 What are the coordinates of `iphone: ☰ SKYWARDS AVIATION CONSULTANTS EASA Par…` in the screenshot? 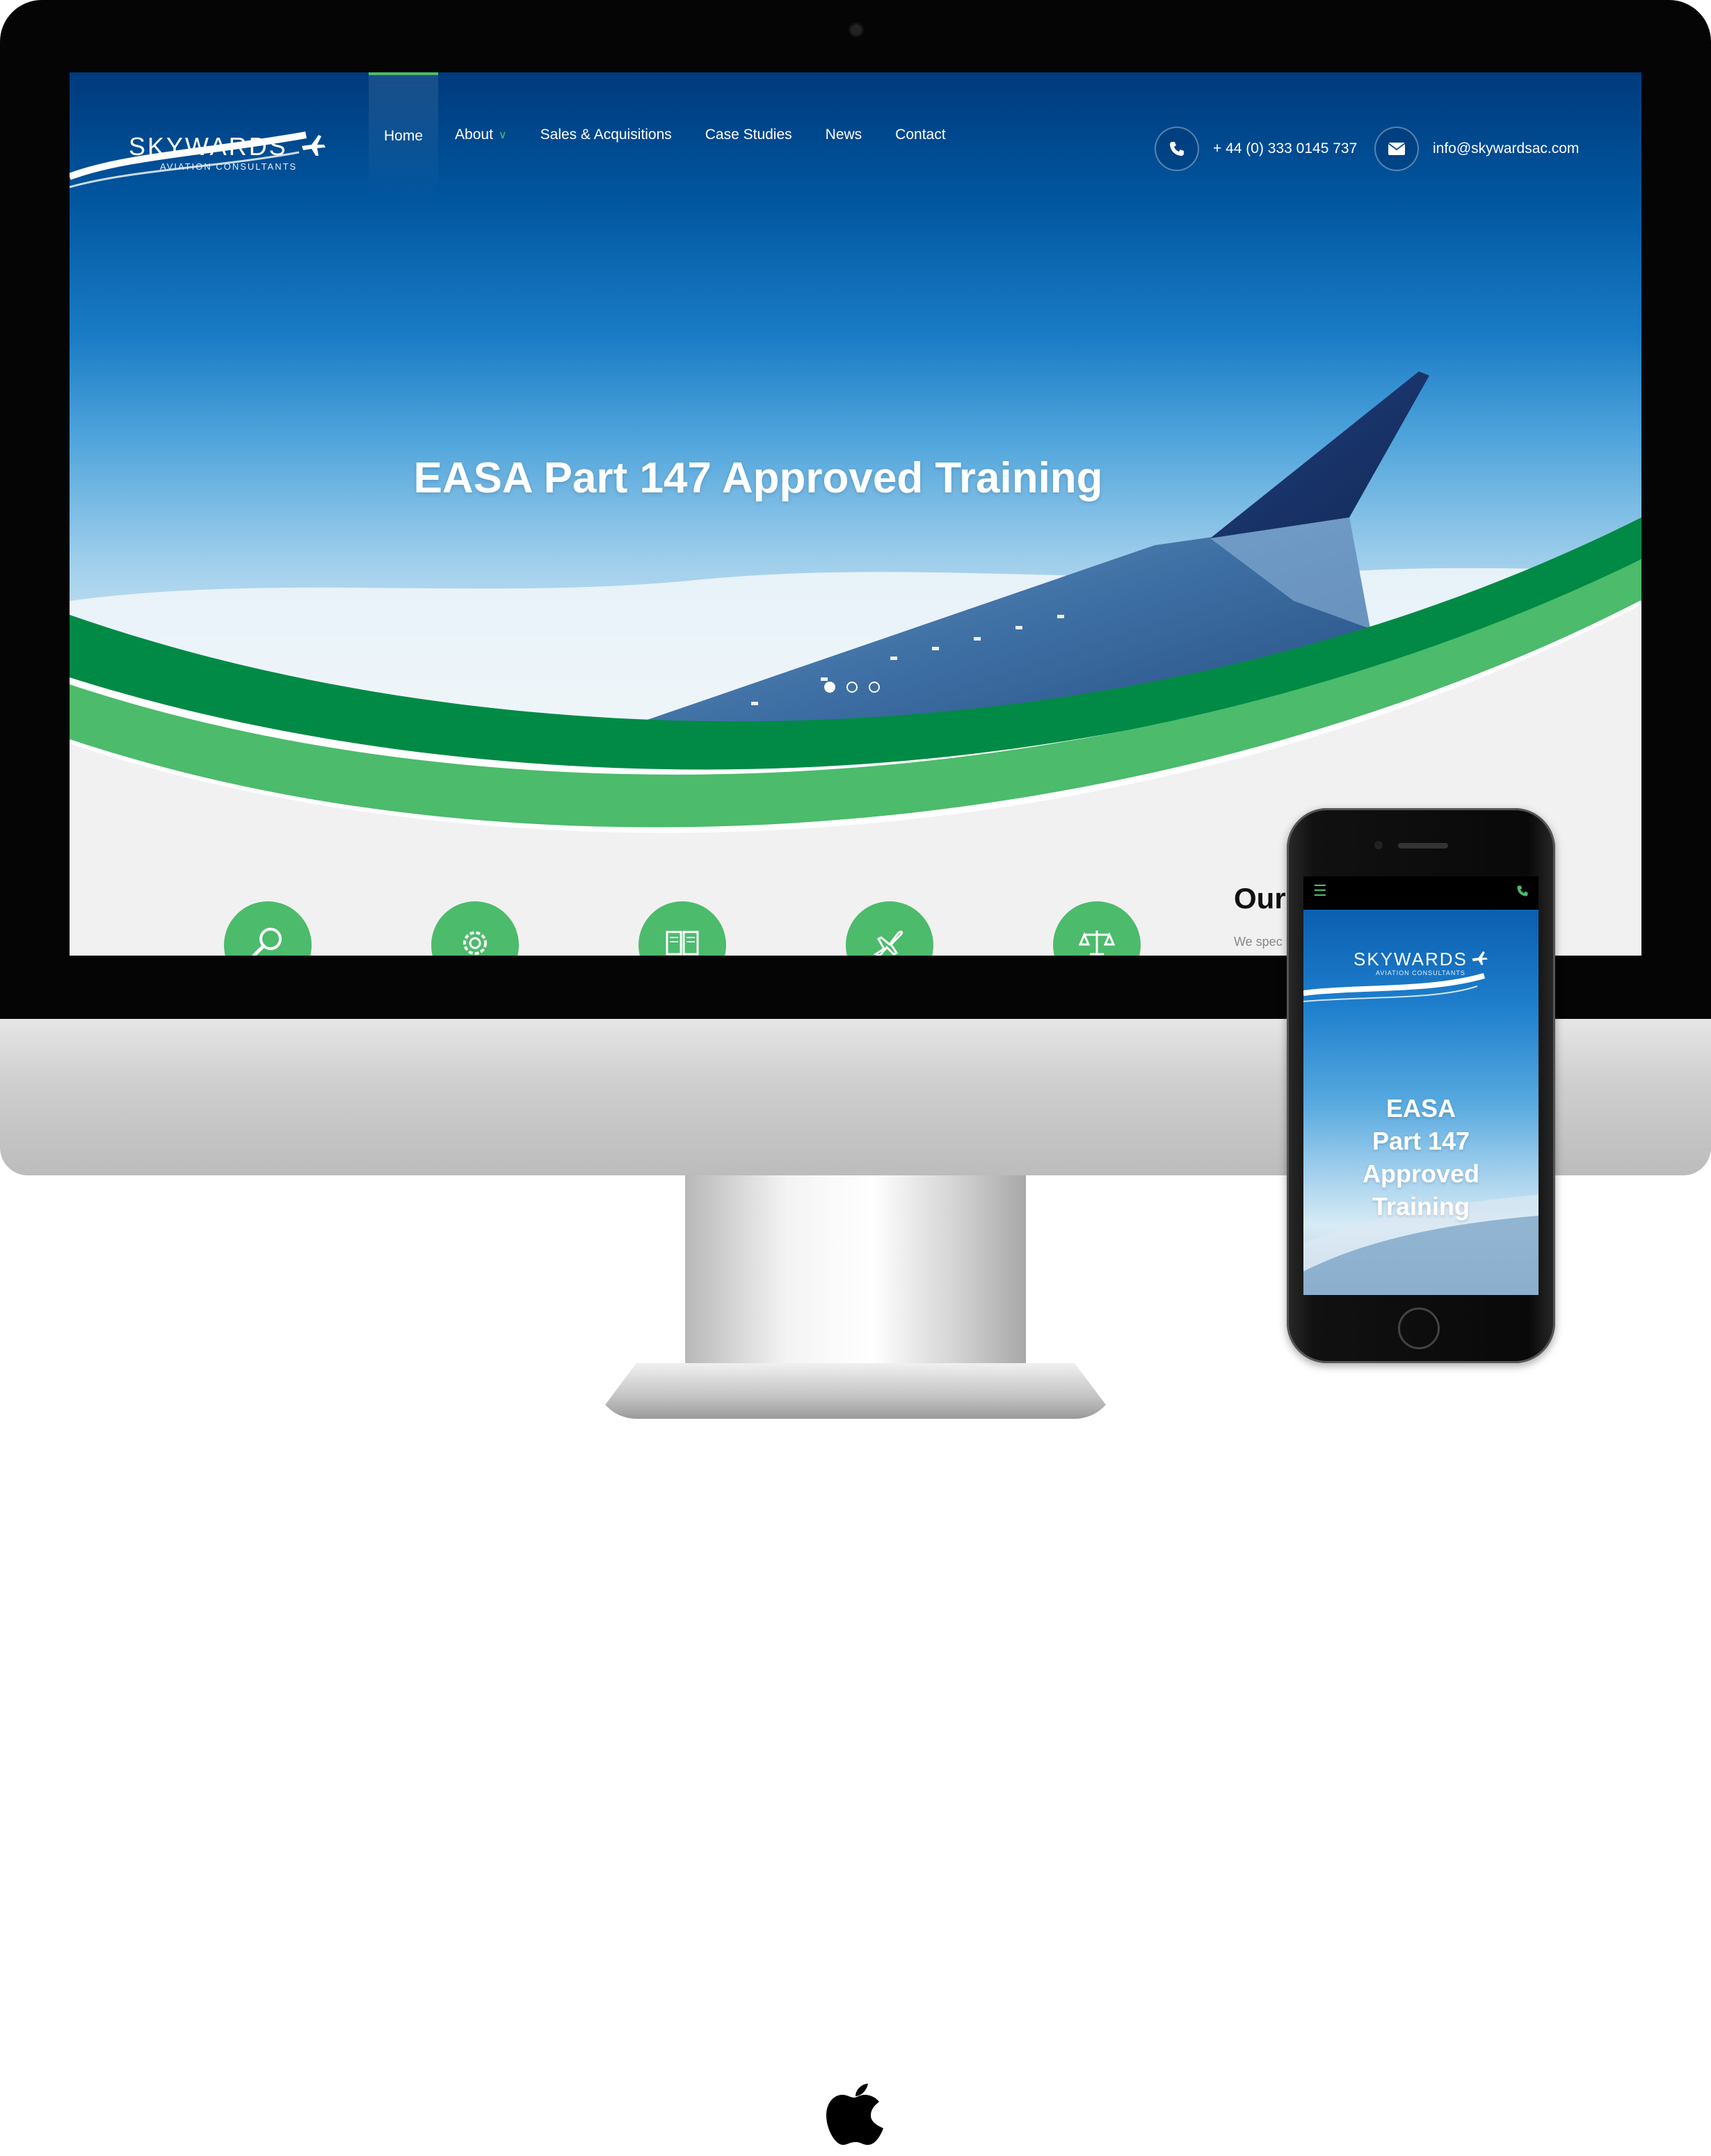 It's located at (1421, 1085).